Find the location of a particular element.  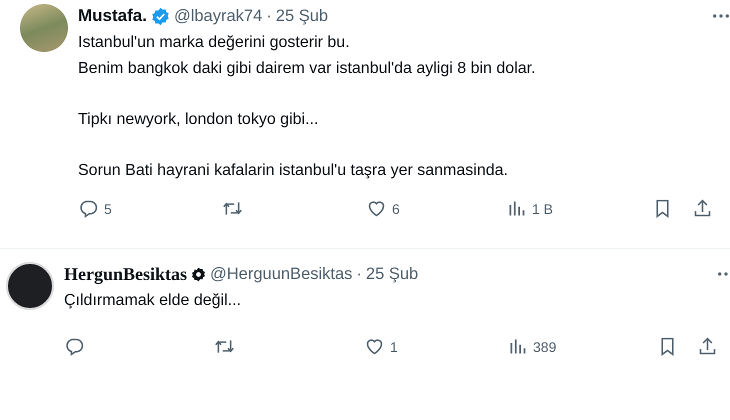

photo-placeholder is located at coordinates (44, 28).